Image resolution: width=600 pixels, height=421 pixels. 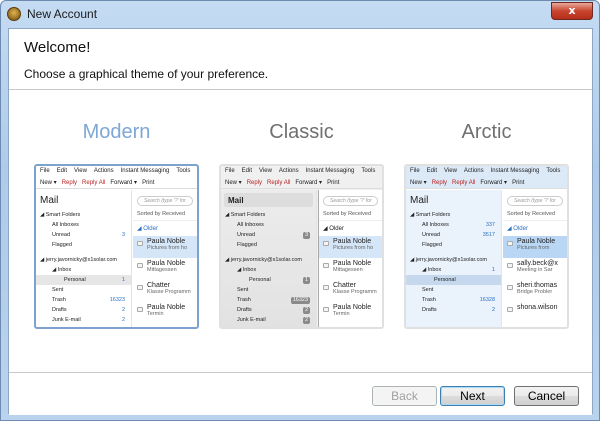 I want to click on next-button: Next, so click(x=472, y=396).